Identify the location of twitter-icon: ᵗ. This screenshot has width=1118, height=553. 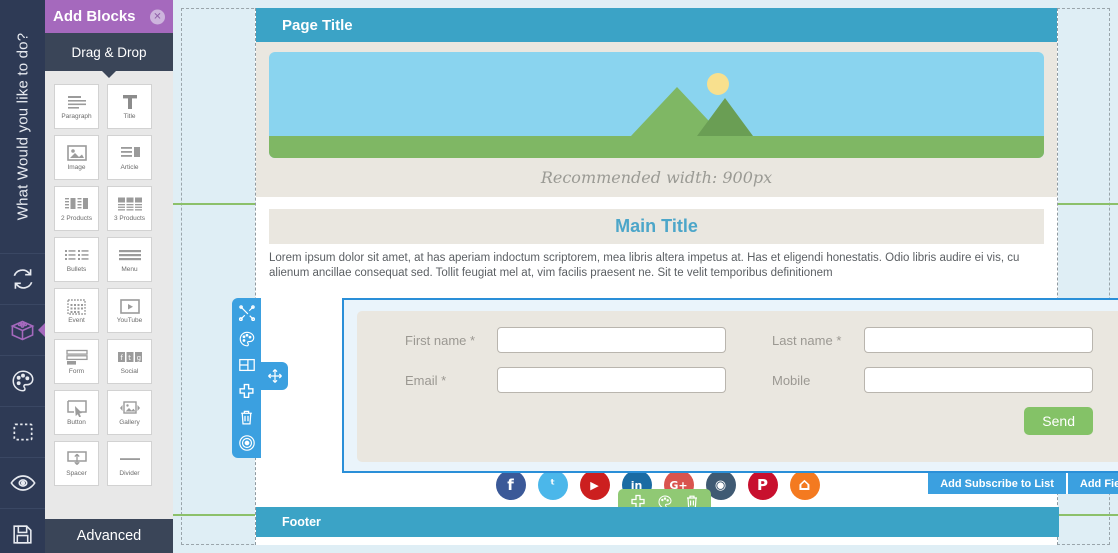
(552, 485).